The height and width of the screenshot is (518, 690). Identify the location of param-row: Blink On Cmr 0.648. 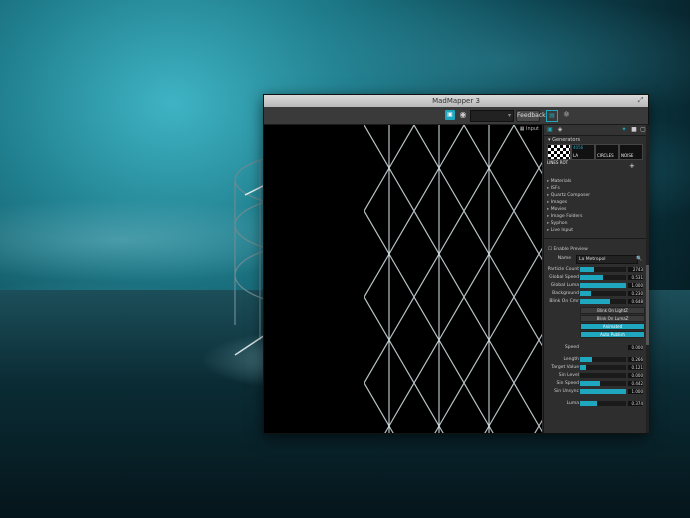
(596, 302).